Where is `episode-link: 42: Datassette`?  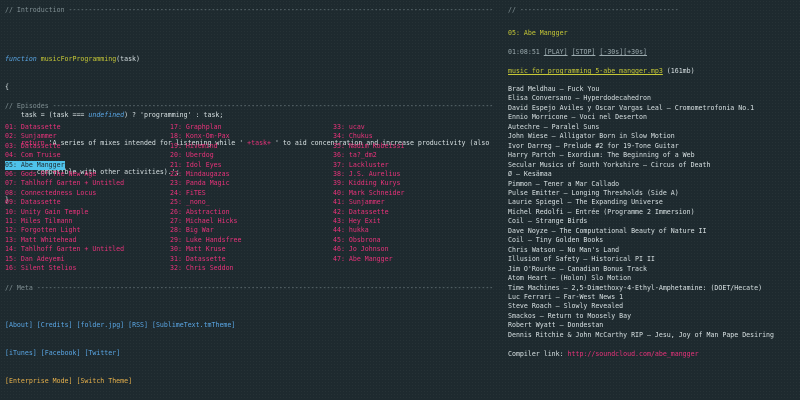
episode-link: 42: Datassette is located at coordinates (368, 212).